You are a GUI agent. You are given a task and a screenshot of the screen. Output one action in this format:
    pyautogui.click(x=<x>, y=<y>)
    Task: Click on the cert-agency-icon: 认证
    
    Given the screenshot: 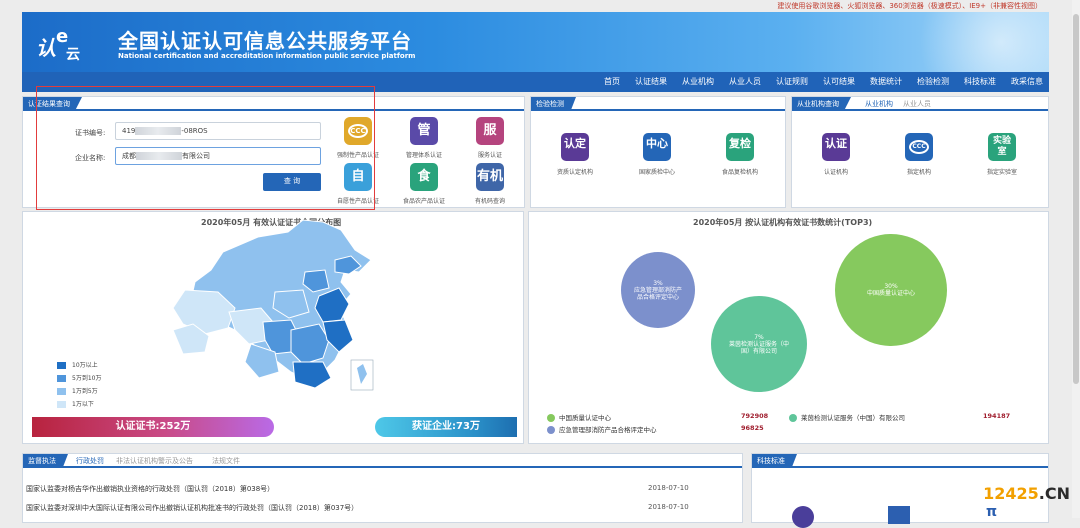 What is the action you would take?
    pyautogui.click(x=836, y=147)
    